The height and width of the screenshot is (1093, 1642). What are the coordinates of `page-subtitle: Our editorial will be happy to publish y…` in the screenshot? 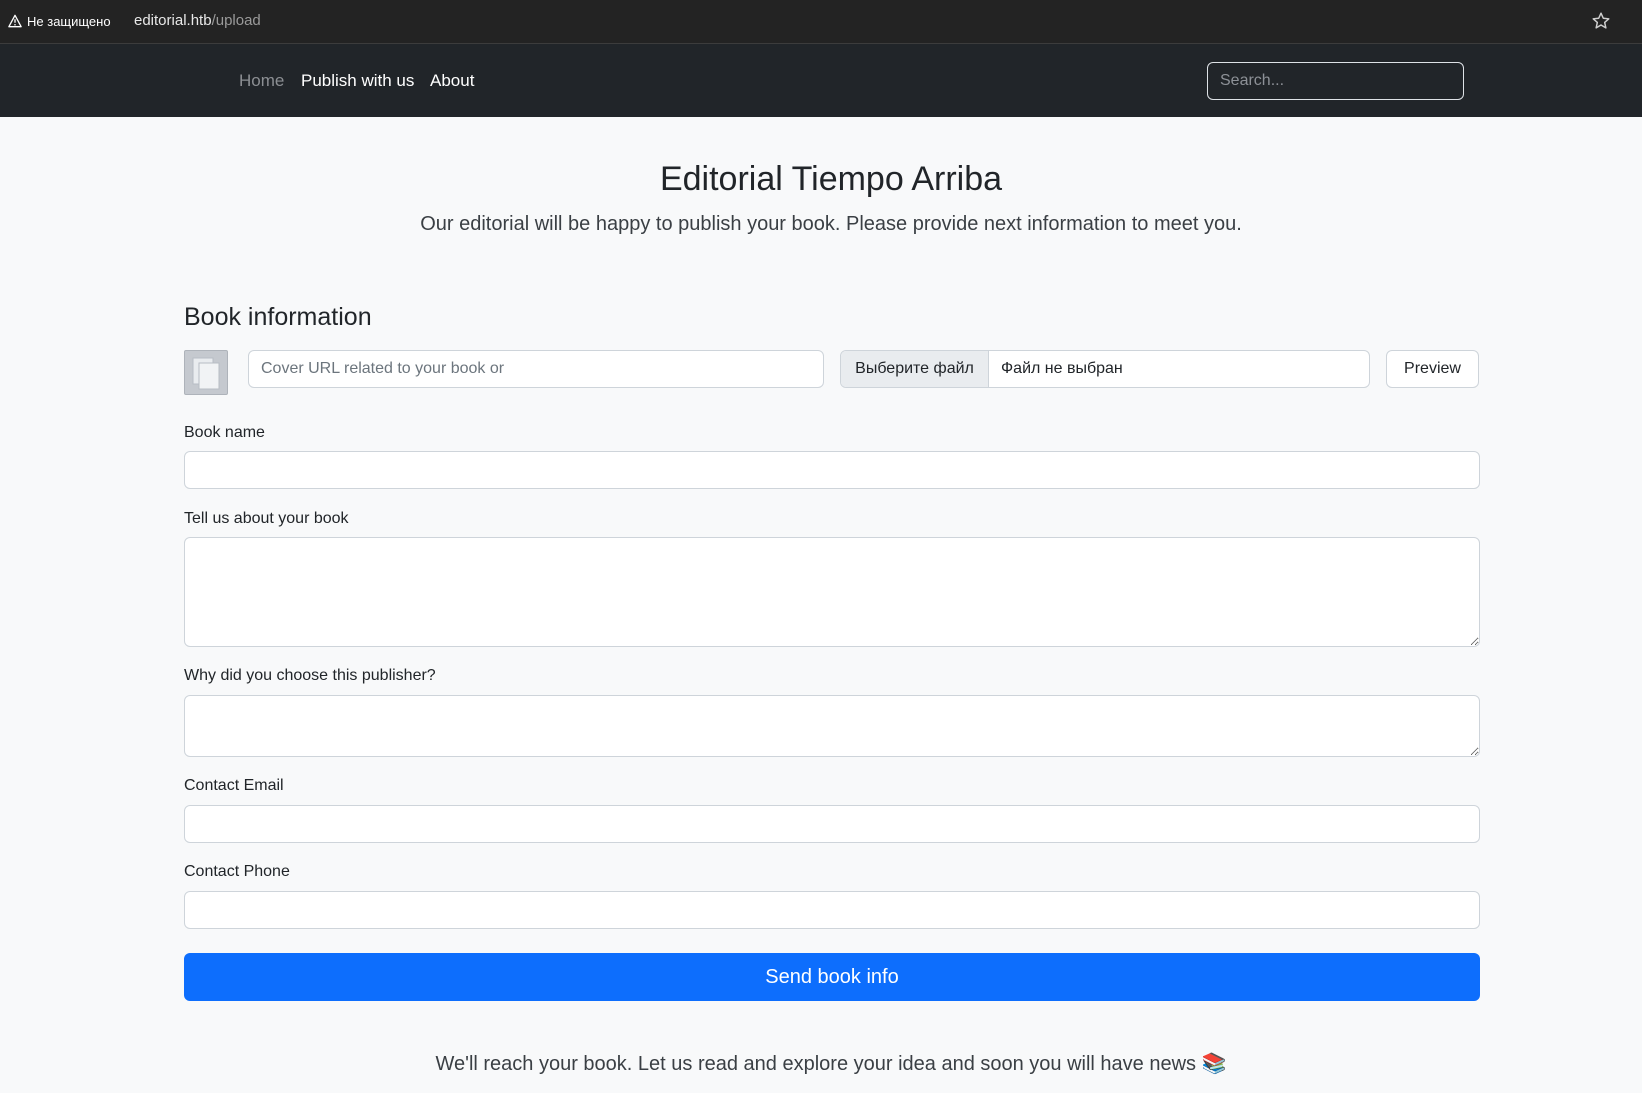 It's located at (831, 224).